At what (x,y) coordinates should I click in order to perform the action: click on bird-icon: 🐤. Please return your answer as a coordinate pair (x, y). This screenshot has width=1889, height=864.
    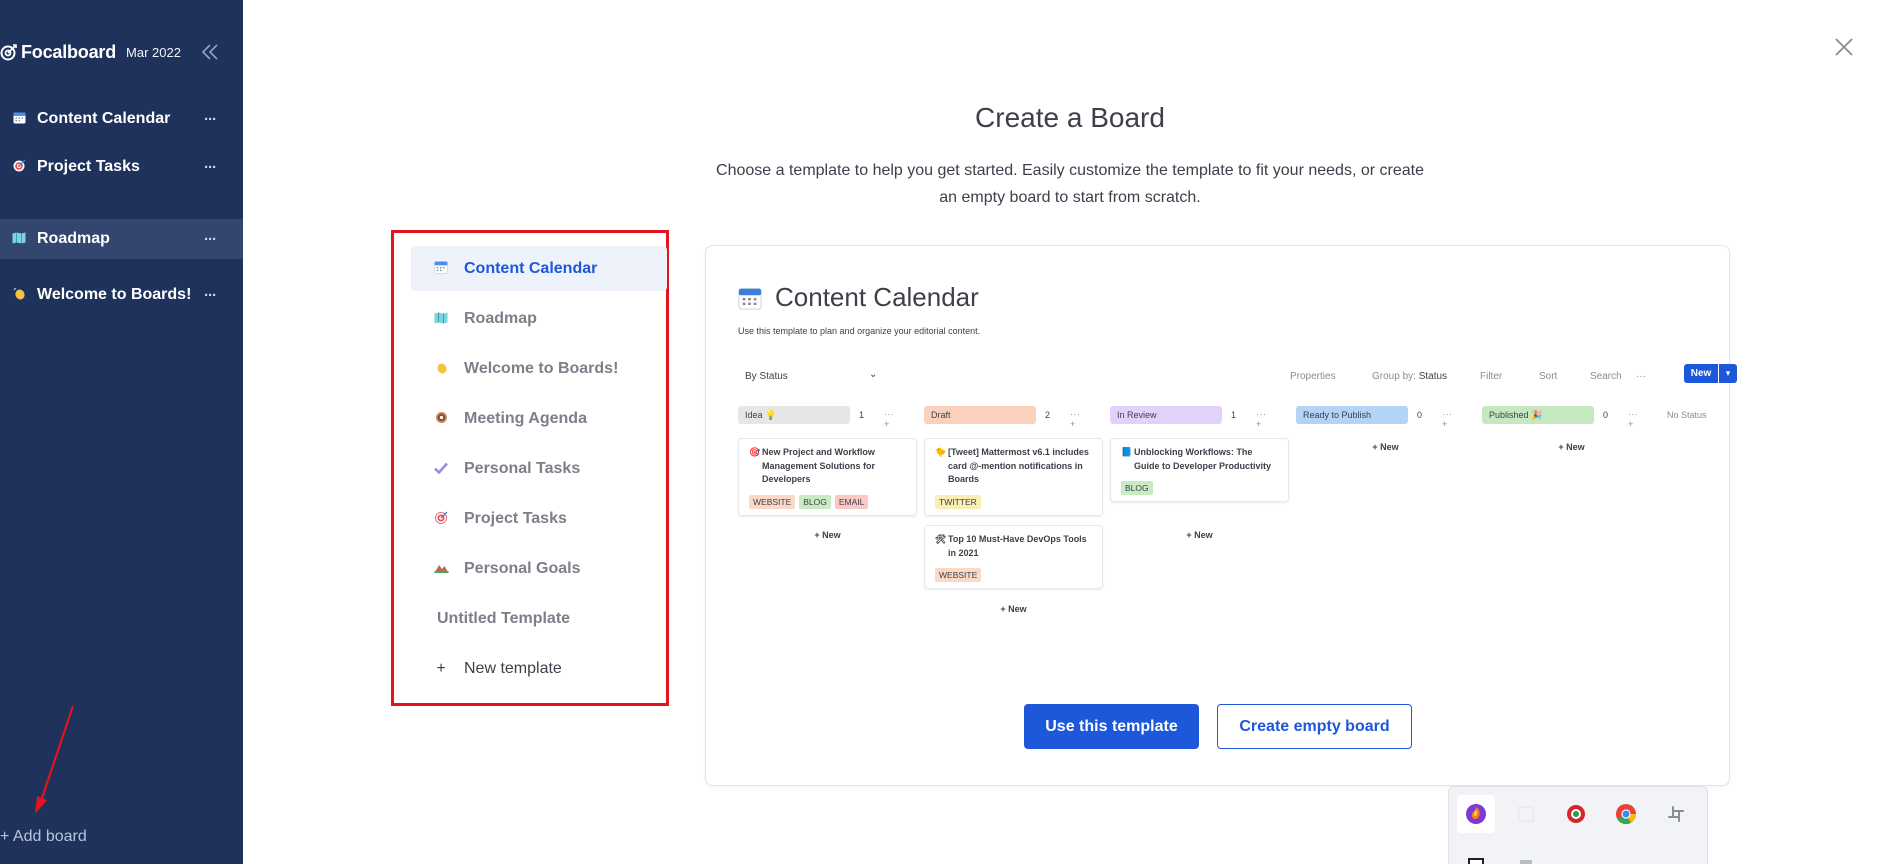
    Looking at the image, I should click on (941, 452).